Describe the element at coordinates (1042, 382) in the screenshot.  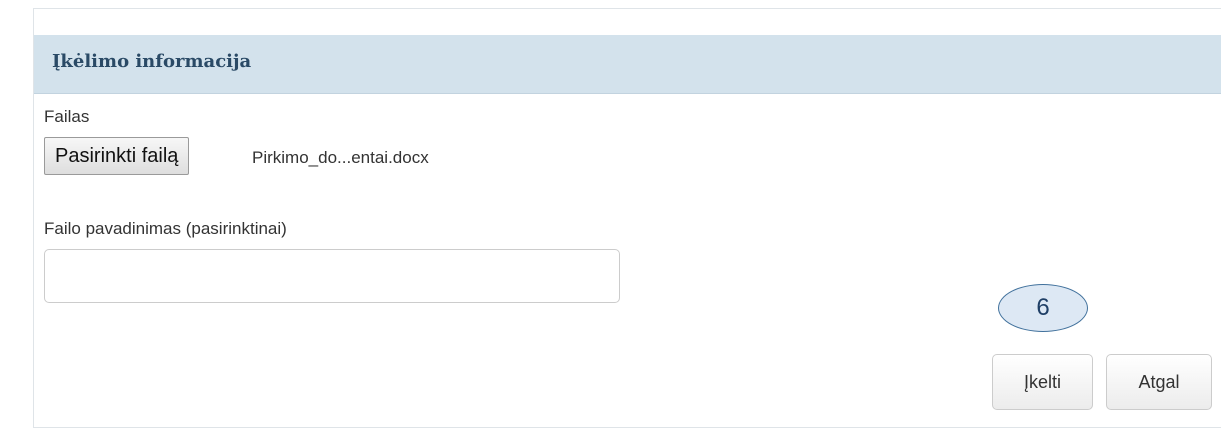
I see `upload-button: Įkelti` at that location.